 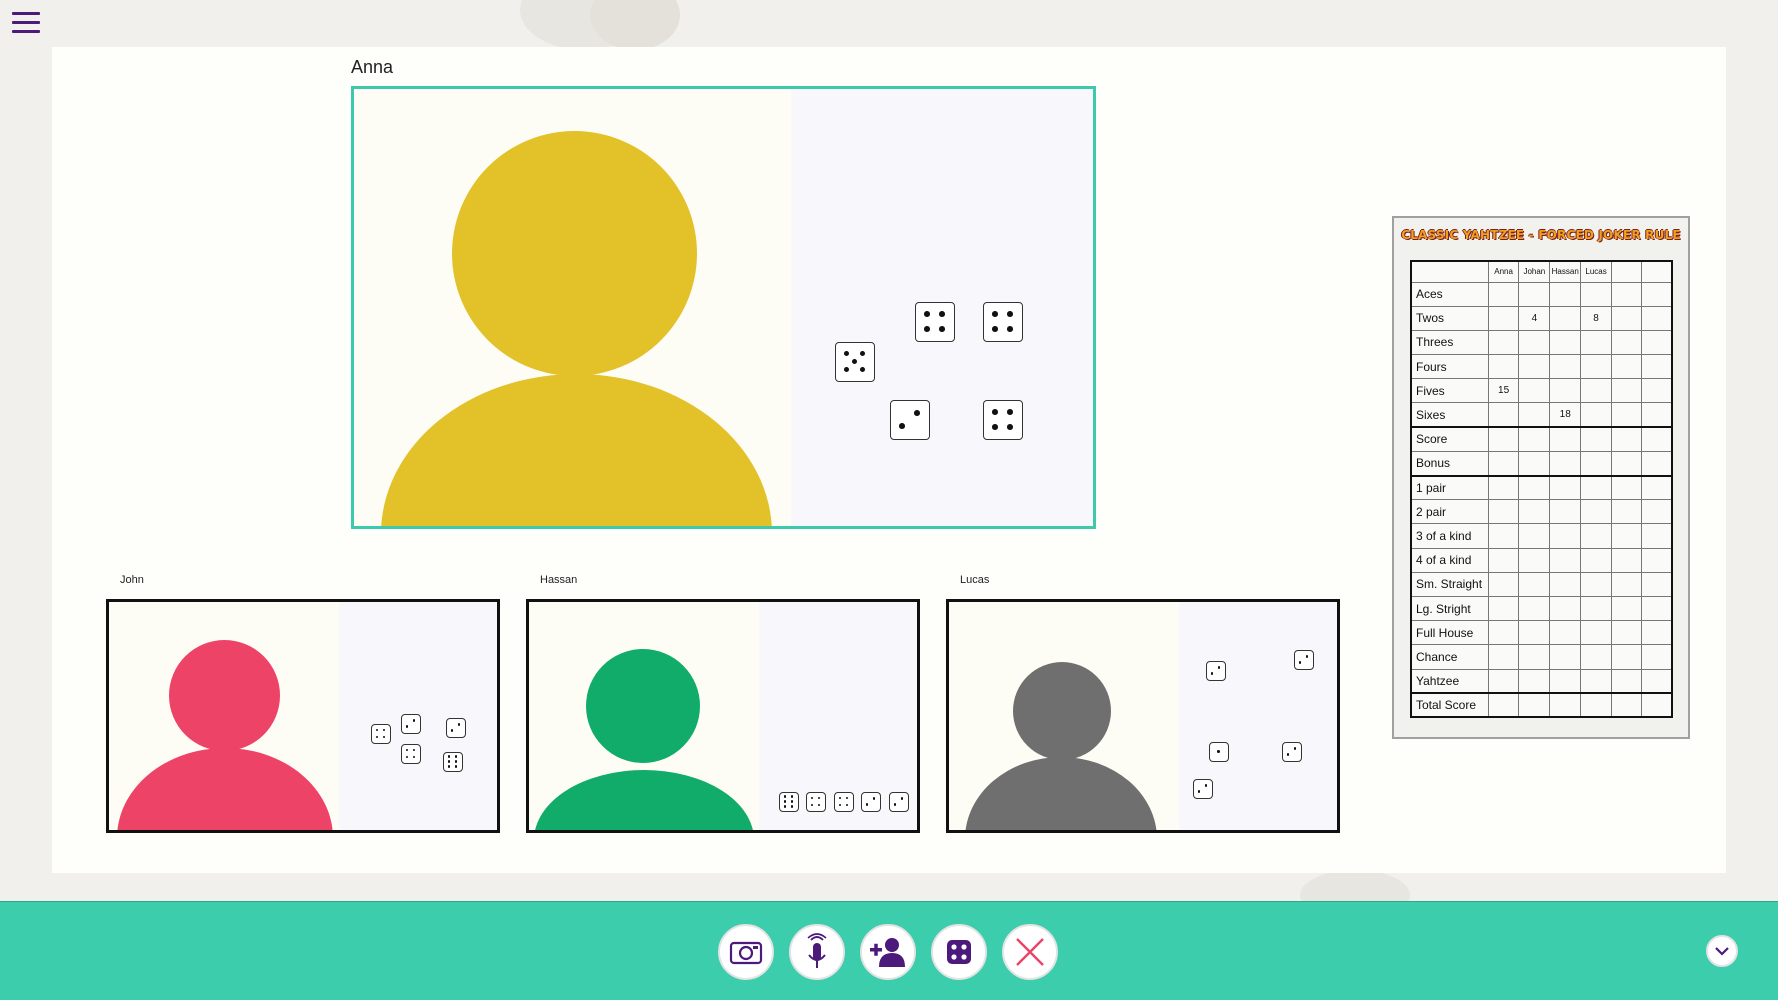 I want to click on collapse-toolbar-button, so click(x=1722, y=951).